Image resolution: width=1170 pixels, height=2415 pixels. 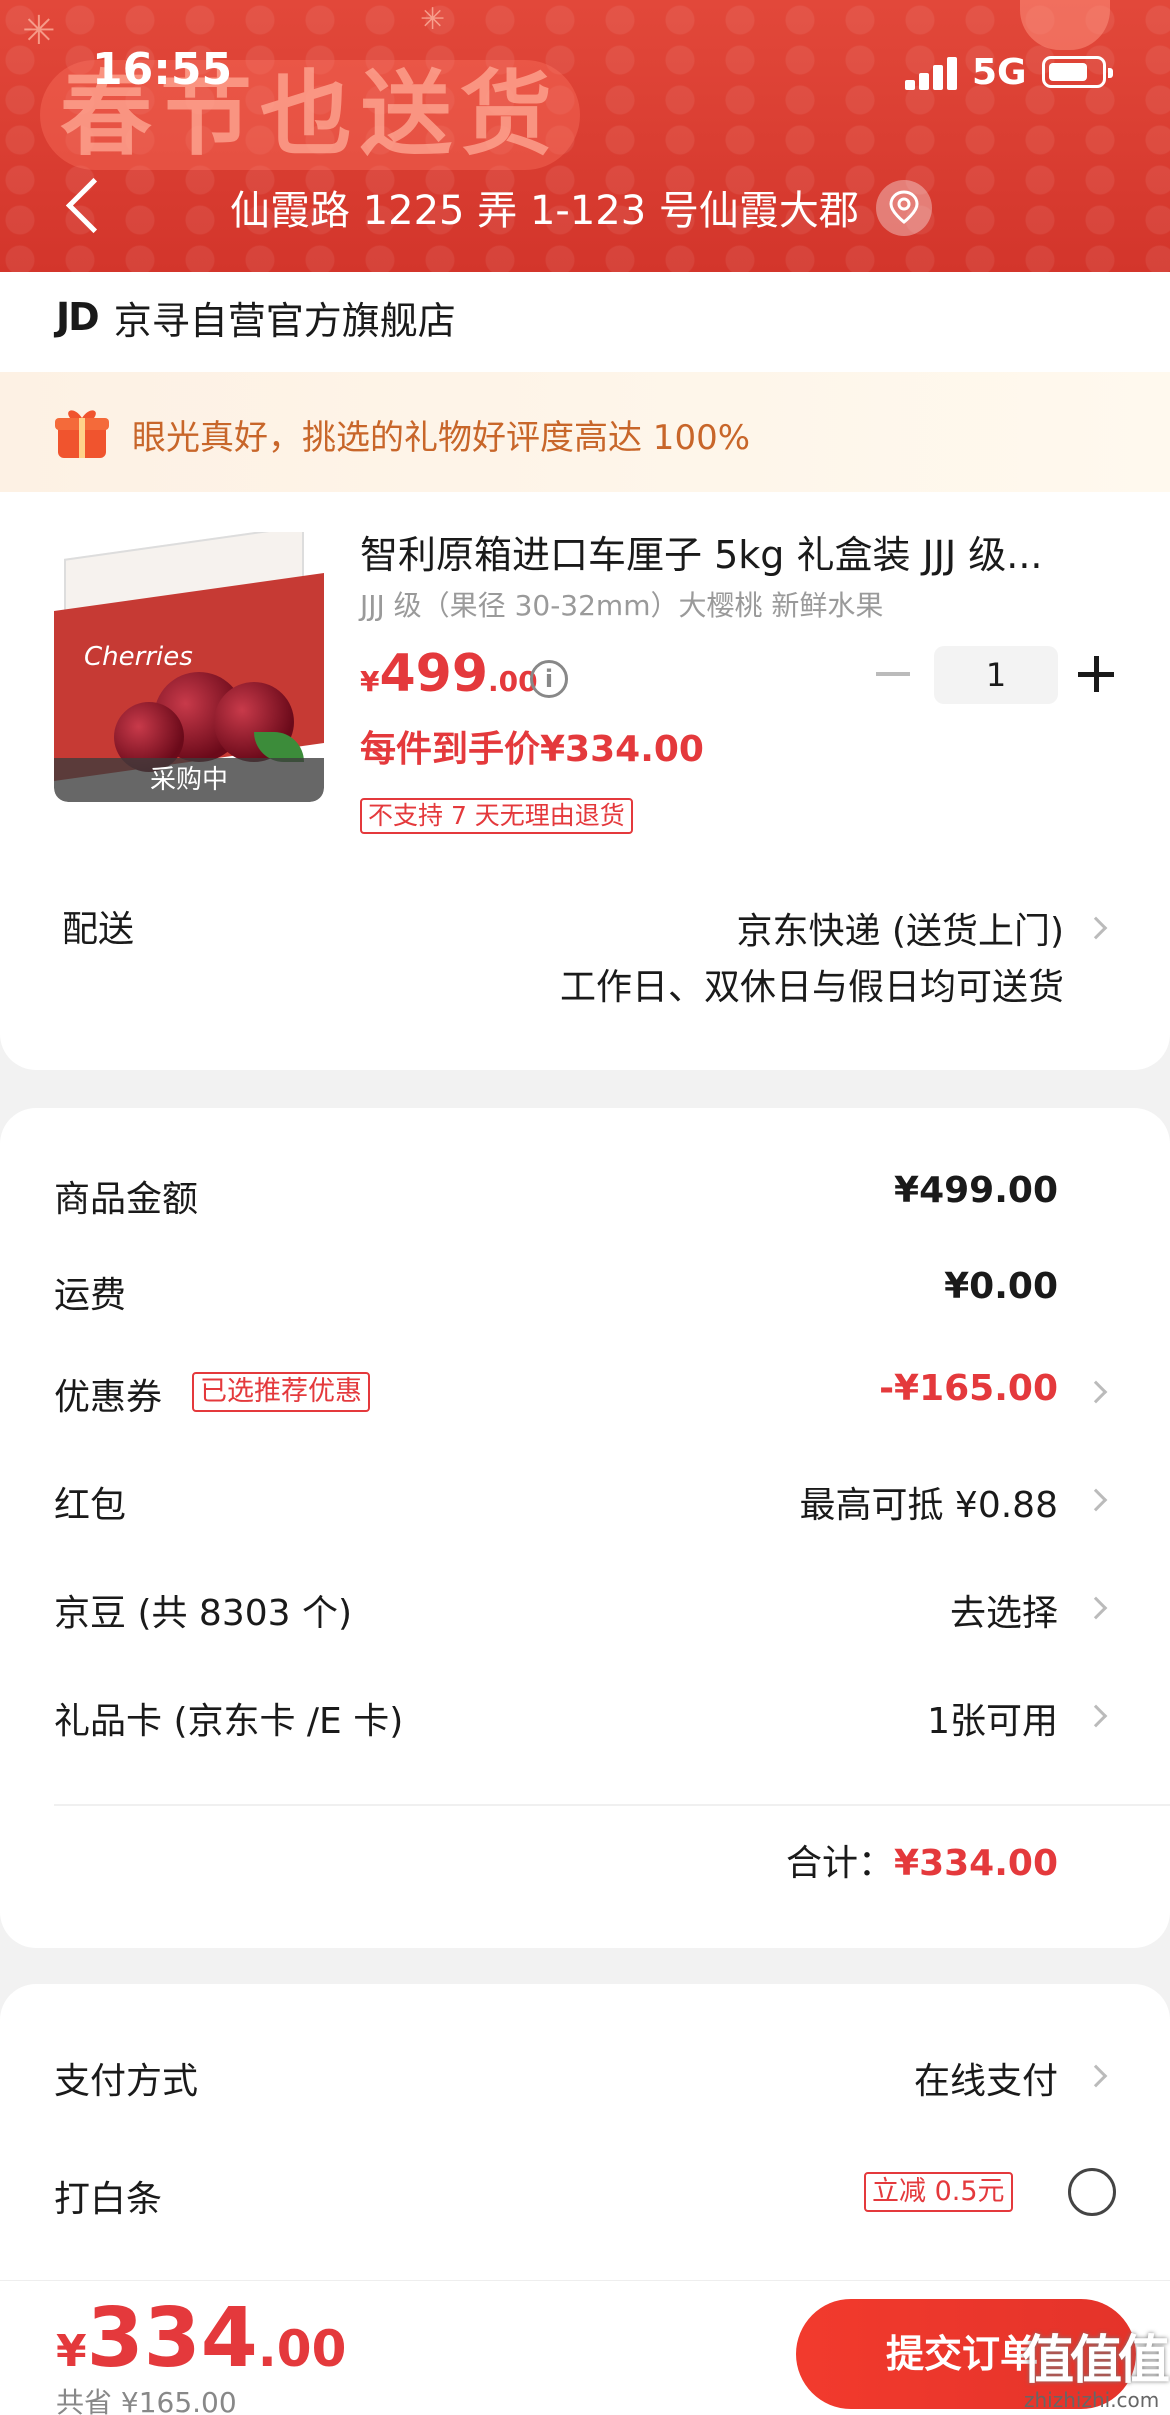 What do you see at coordinates (1096, 674) in the screenshot?
I see `quantity-increase-button` at bounding box center [1096, 674].